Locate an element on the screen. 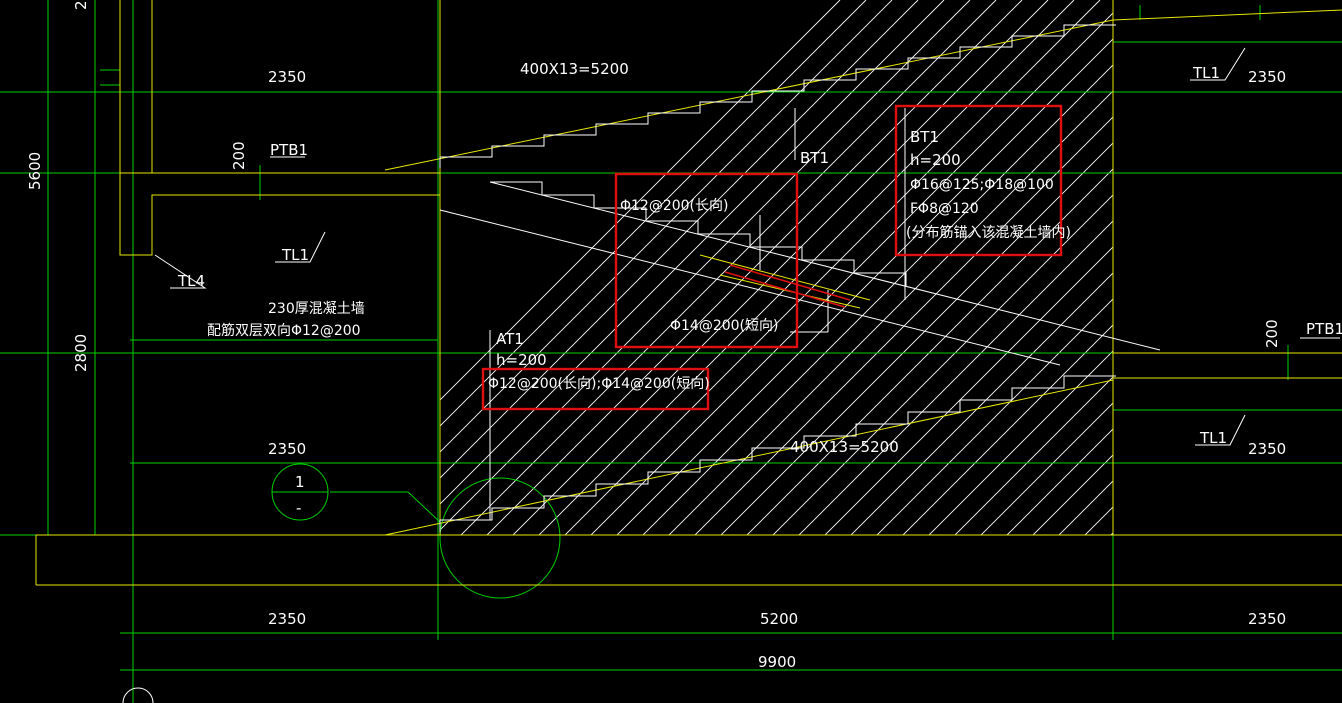  label-ptb1-right: PTB1 is located at coordinates (1324, 329).